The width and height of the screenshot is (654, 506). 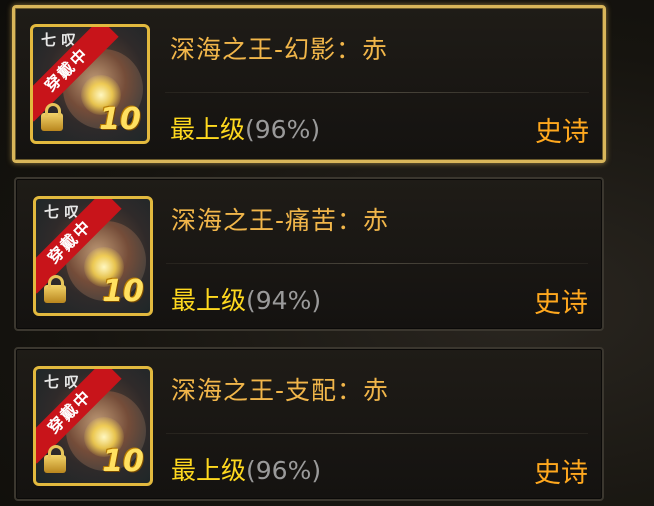 What do you see at coordinates (284, 300) in the screenshot?
I see `grade-percent: (94%)` at bounding box center [284, 300].